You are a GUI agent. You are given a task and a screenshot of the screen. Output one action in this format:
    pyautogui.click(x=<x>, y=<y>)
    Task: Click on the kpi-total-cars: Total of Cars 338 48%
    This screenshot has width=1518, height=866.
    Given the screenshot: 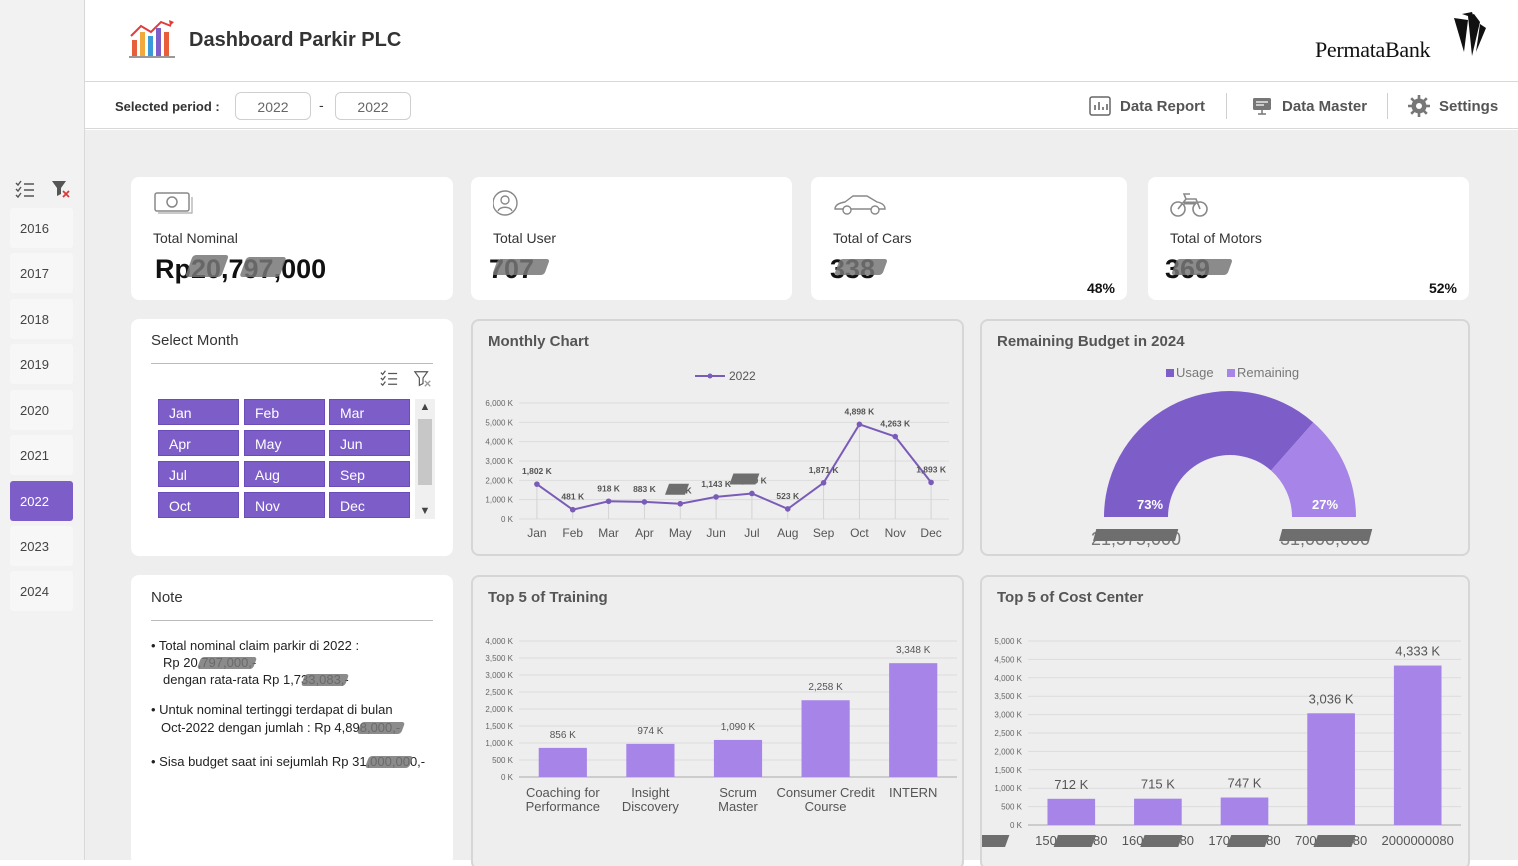 What is the action you would take?
    pyautogui.click(x=969, y=238)
    